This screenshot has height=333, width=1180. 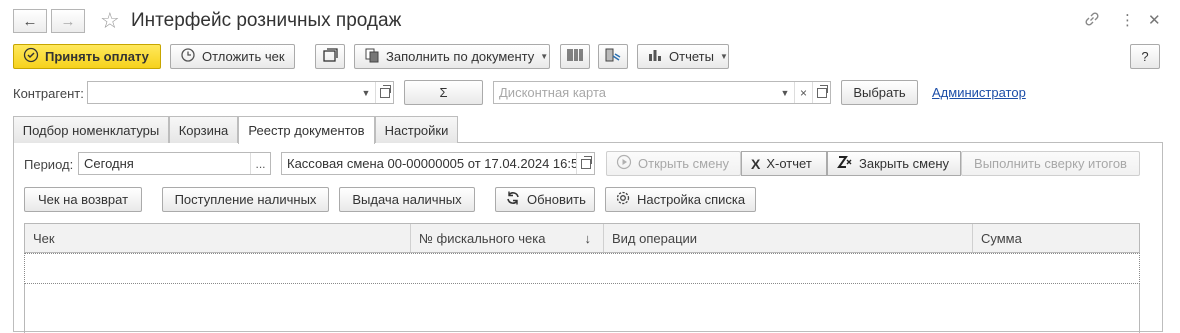 I want to click on tab-cart: Корзина, so click(x=203, y=129).